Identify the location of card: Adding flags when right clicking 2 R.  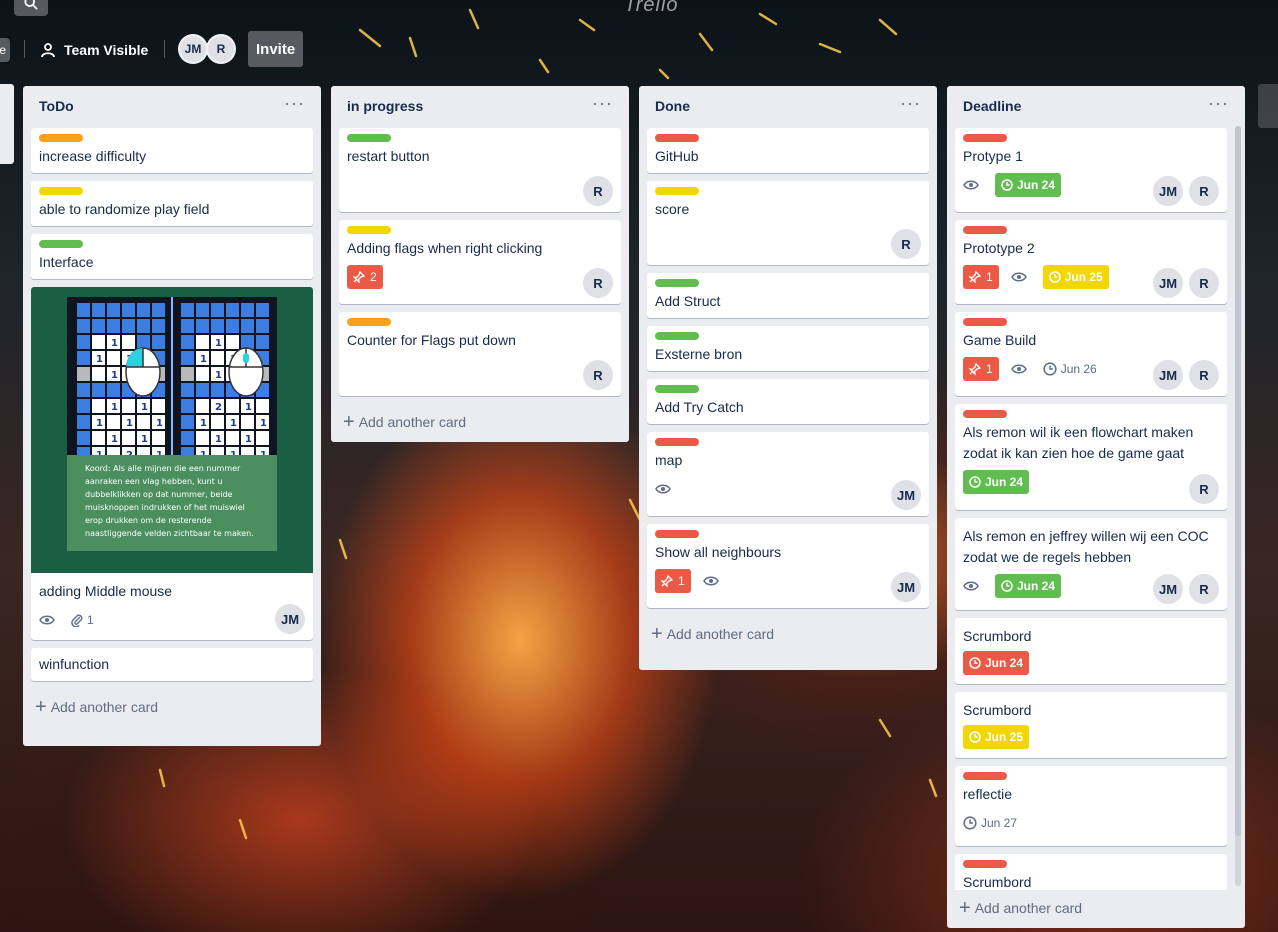
(480, 262).